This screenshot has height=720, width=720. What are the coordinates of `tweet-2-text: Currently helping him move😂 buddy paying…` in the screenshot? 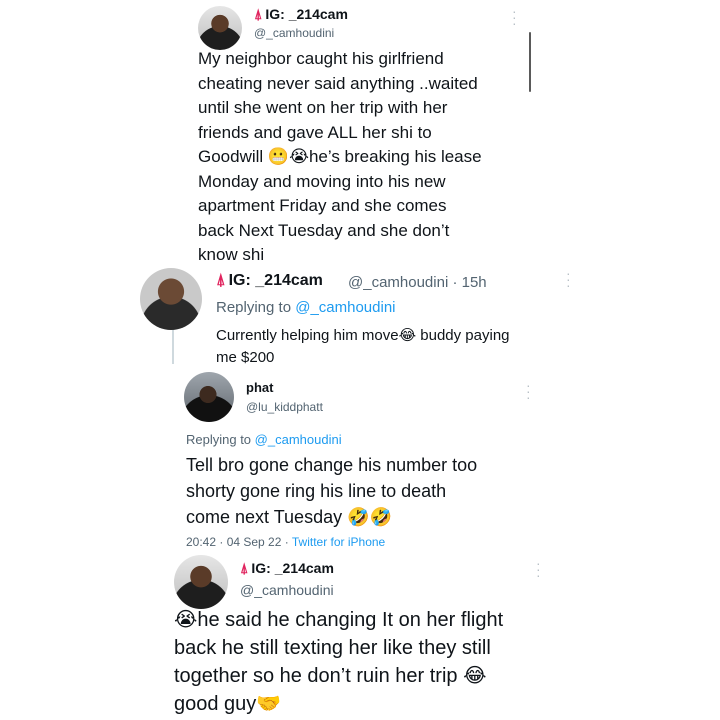 It's located at (363, 346).